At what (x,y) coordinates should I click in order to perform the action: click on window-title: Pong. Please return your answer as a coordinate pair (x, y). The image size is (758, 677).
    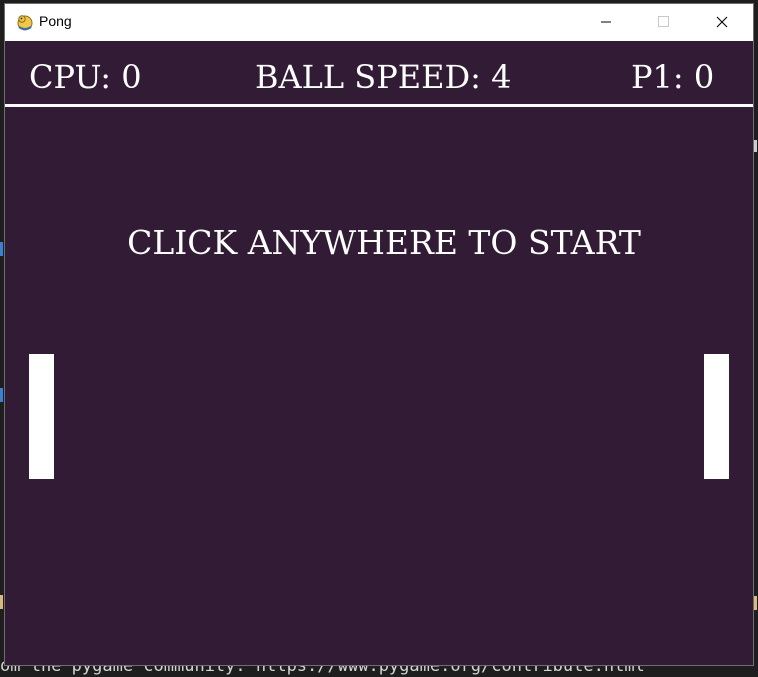
    Looking at the image, I should click on (55, 21).